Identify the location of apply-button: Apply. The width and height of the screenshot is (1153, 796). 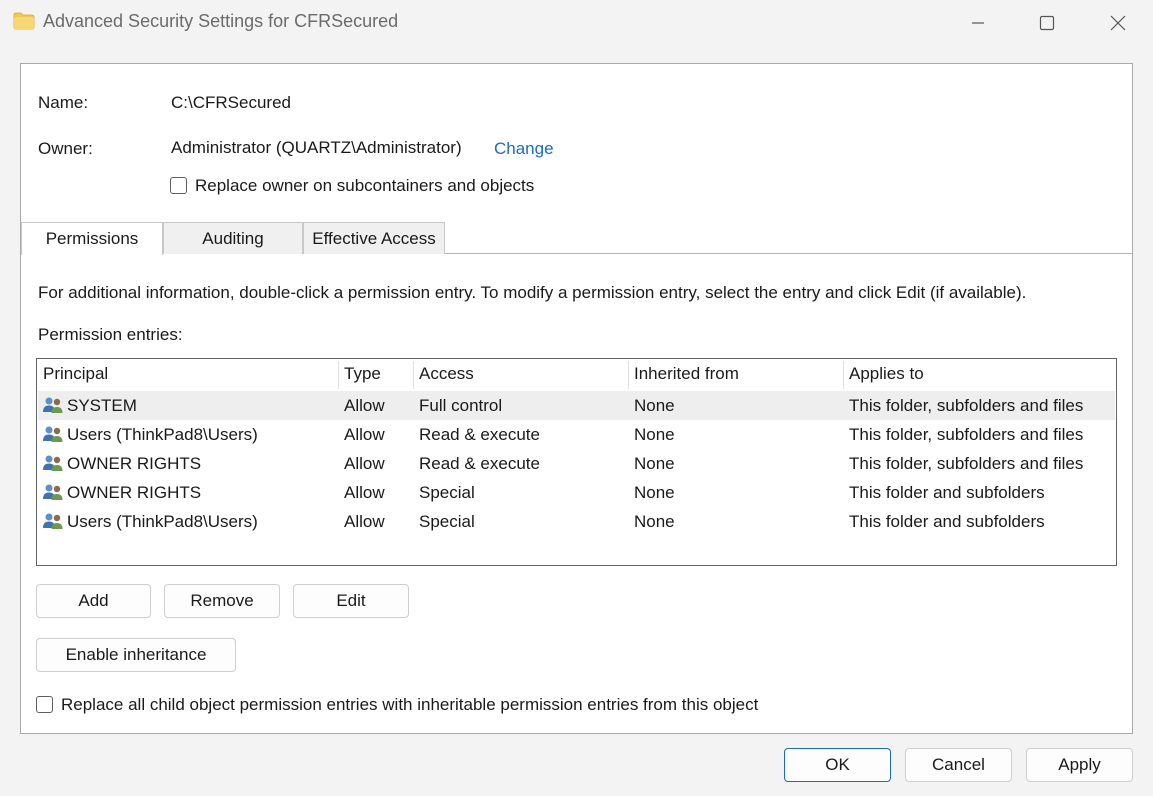
(1079, 765).